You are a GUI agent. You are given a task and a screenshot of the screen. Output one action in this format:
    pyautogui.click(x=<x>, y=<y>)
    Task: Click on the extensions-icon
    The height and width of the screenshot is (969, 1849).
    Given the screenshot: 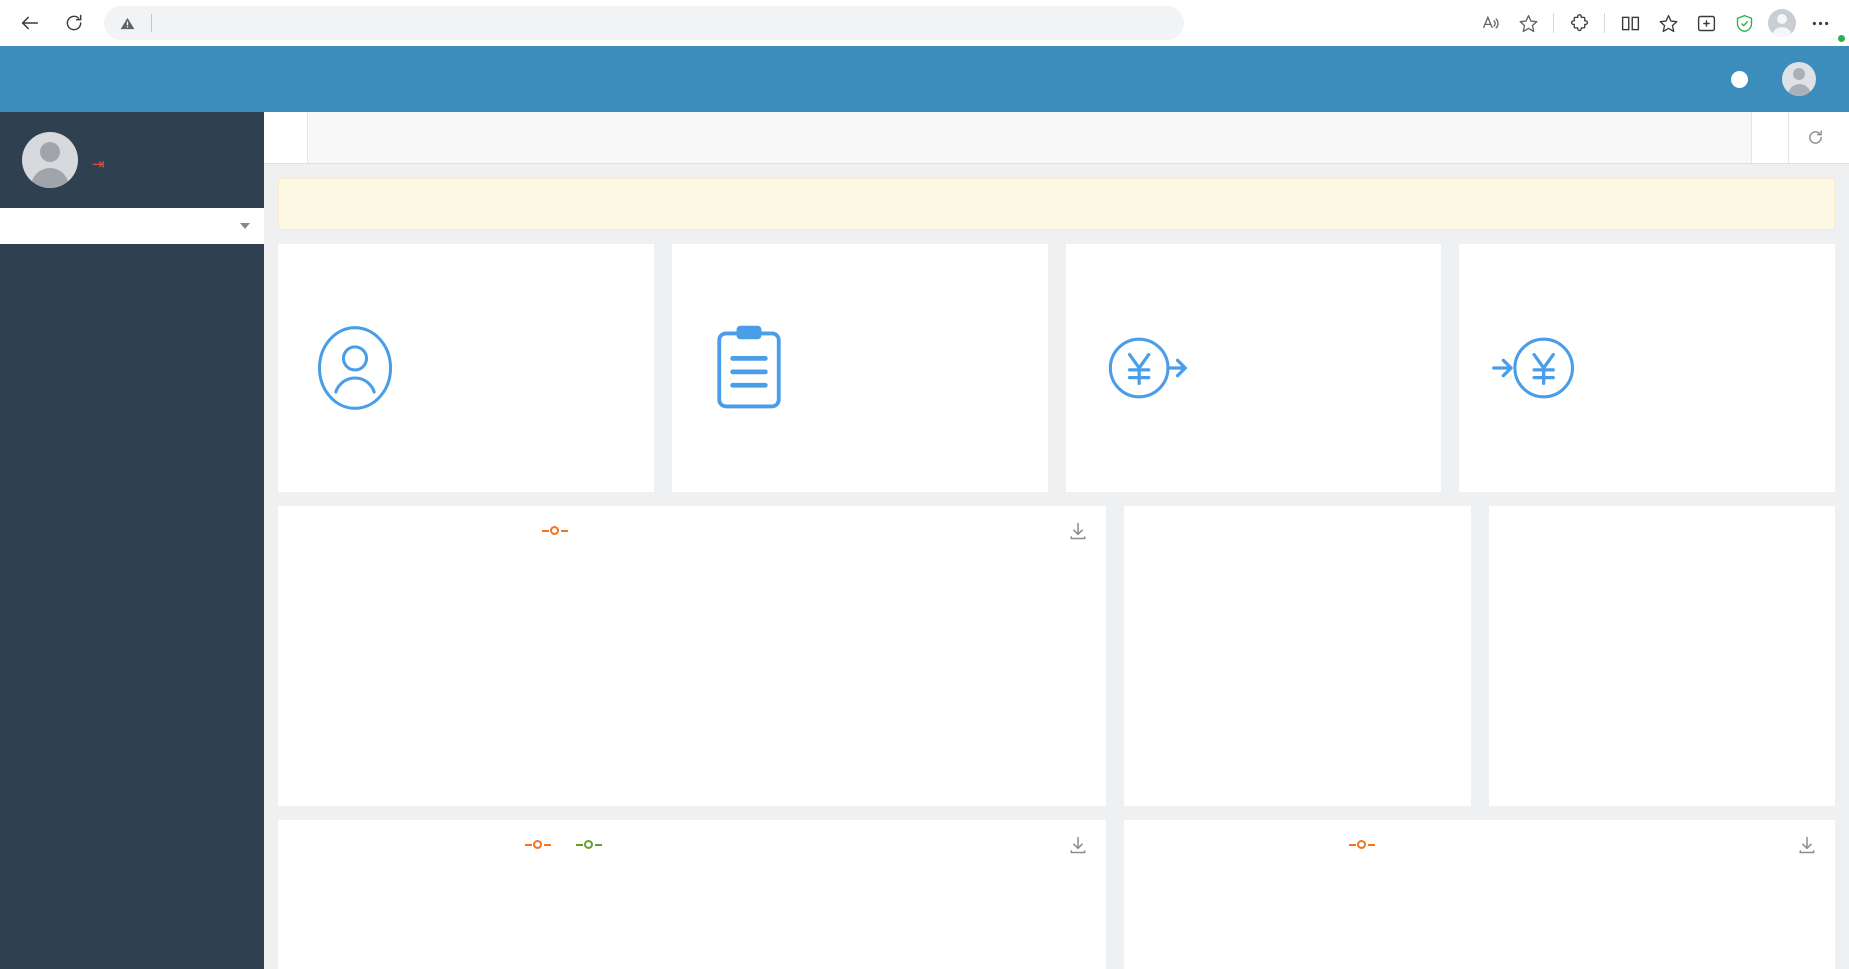 What is the action you would take?
    pyautogui.click(x=1579, y=23)
    